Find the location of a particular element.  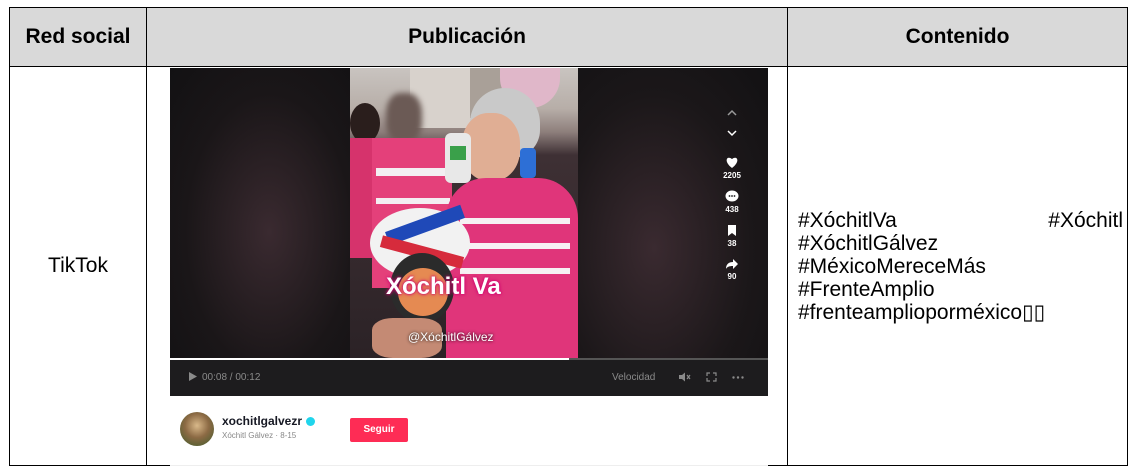

shares-count: 90 is located at coordinates (732, 276).